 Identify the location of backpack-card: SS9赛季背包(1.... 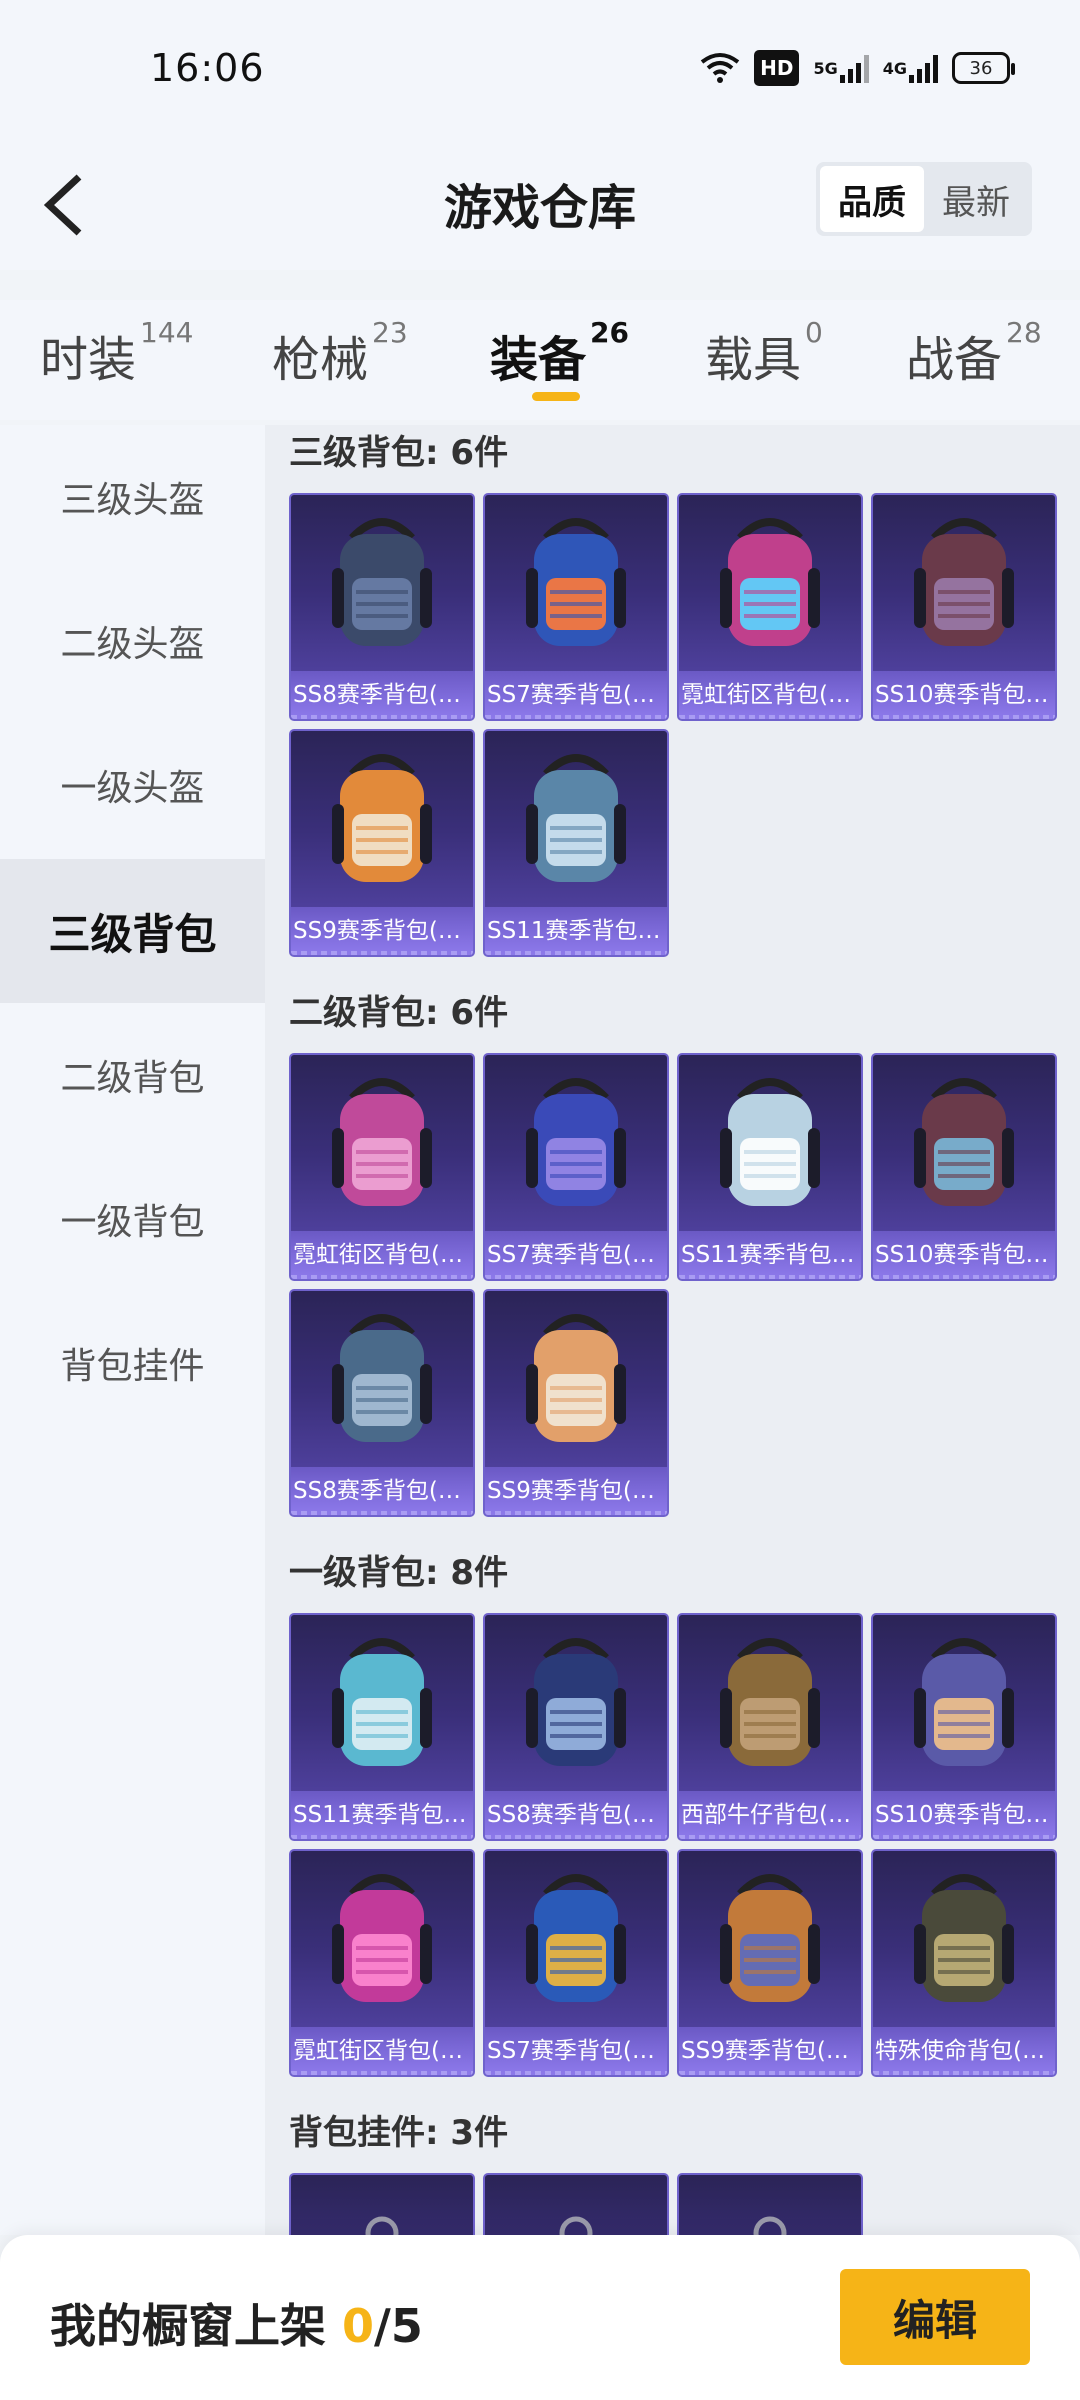
(770, 1963).